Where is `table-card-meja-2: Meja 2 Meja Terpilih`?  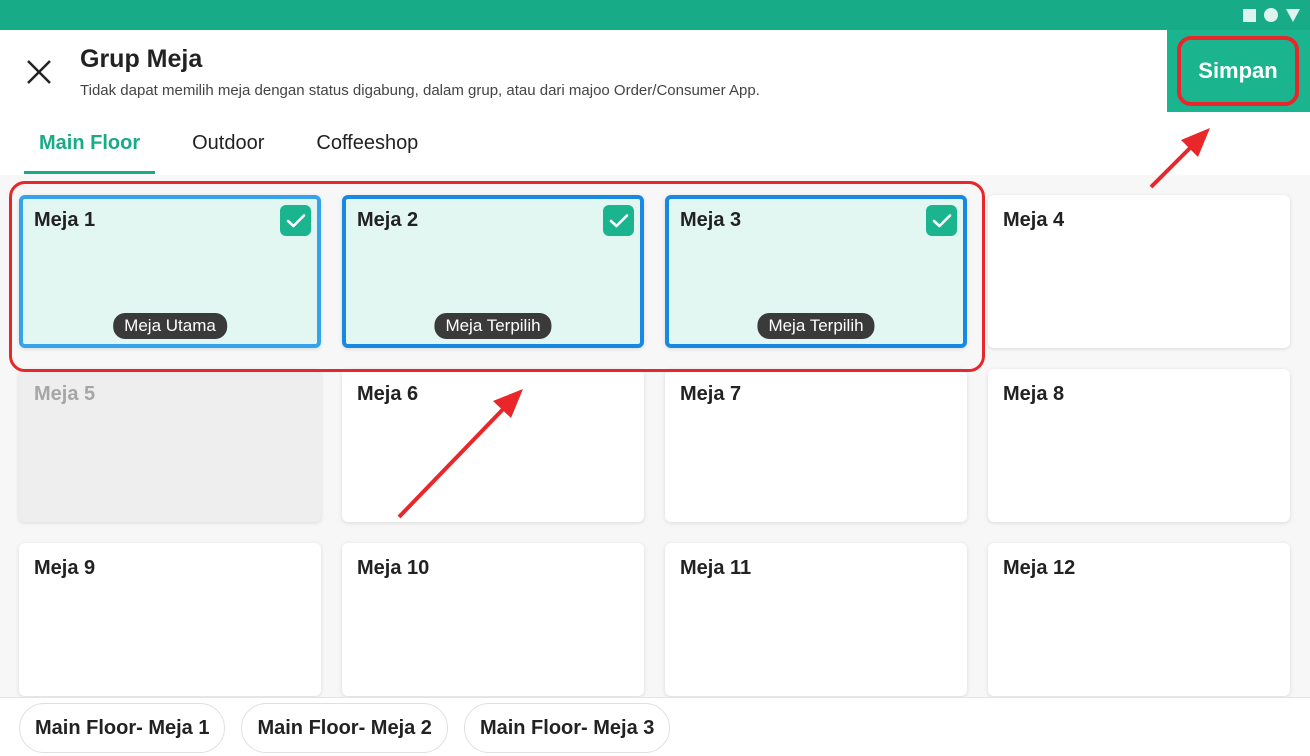
table-card-meja-2: Meja 2 Meja Terpilih is located at coordinates (493, 271).